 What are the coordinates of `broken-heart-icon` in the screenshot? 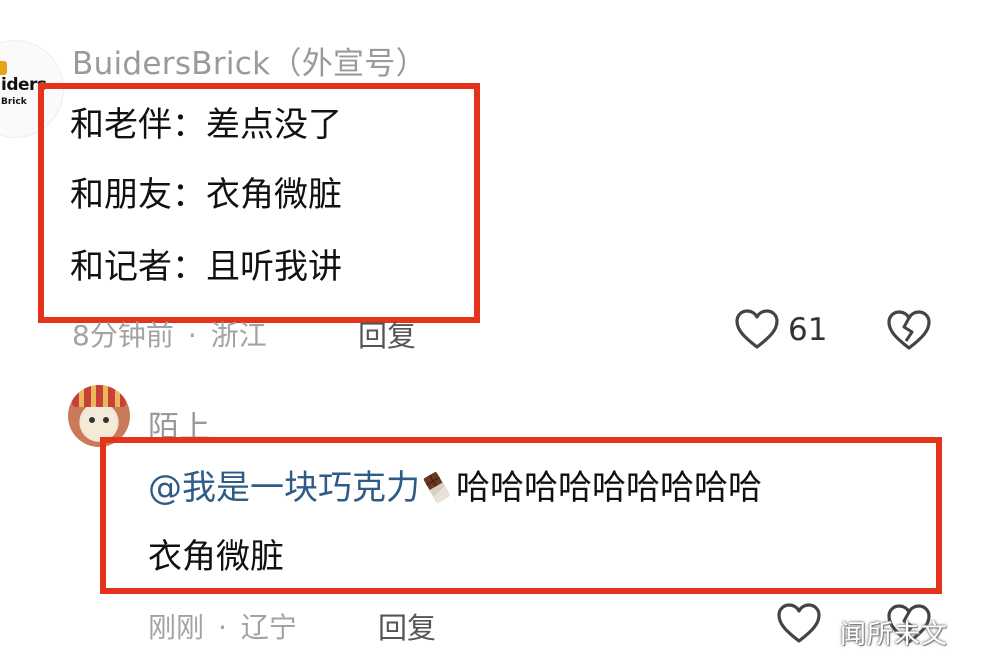 It's located at (909, 330).